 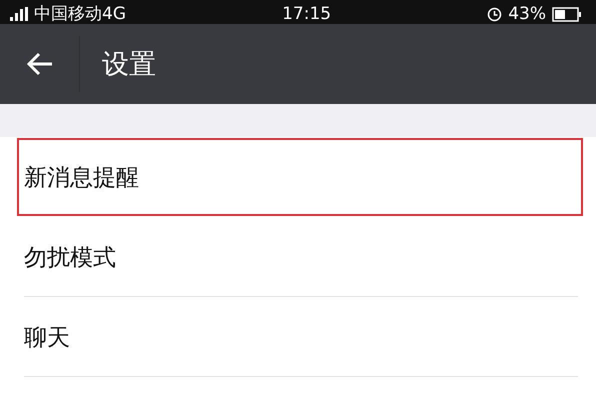 What do you see at coordinates (129, 65) in the screenshot?
I see `page-title: 设置` at bounding box center [129, 65].